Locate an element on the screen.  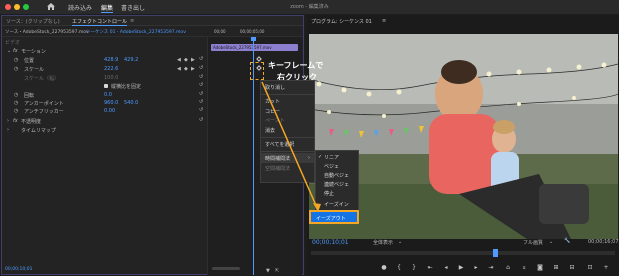
annotation-arrow is located at coordinates (291, 146).